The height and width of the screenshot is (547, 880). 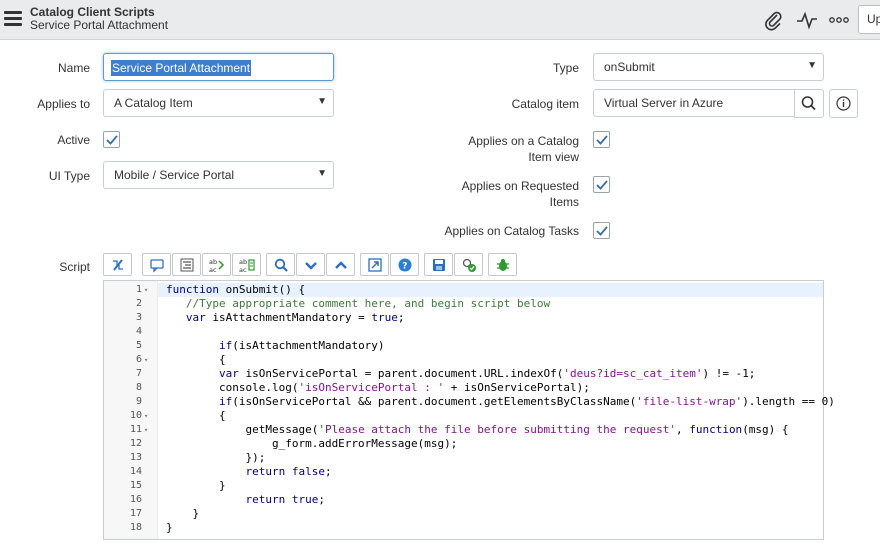 What do you see at coordinates (13, 19) in the screenshot?
I see `menu-icon` at bounding box center [13, 19].